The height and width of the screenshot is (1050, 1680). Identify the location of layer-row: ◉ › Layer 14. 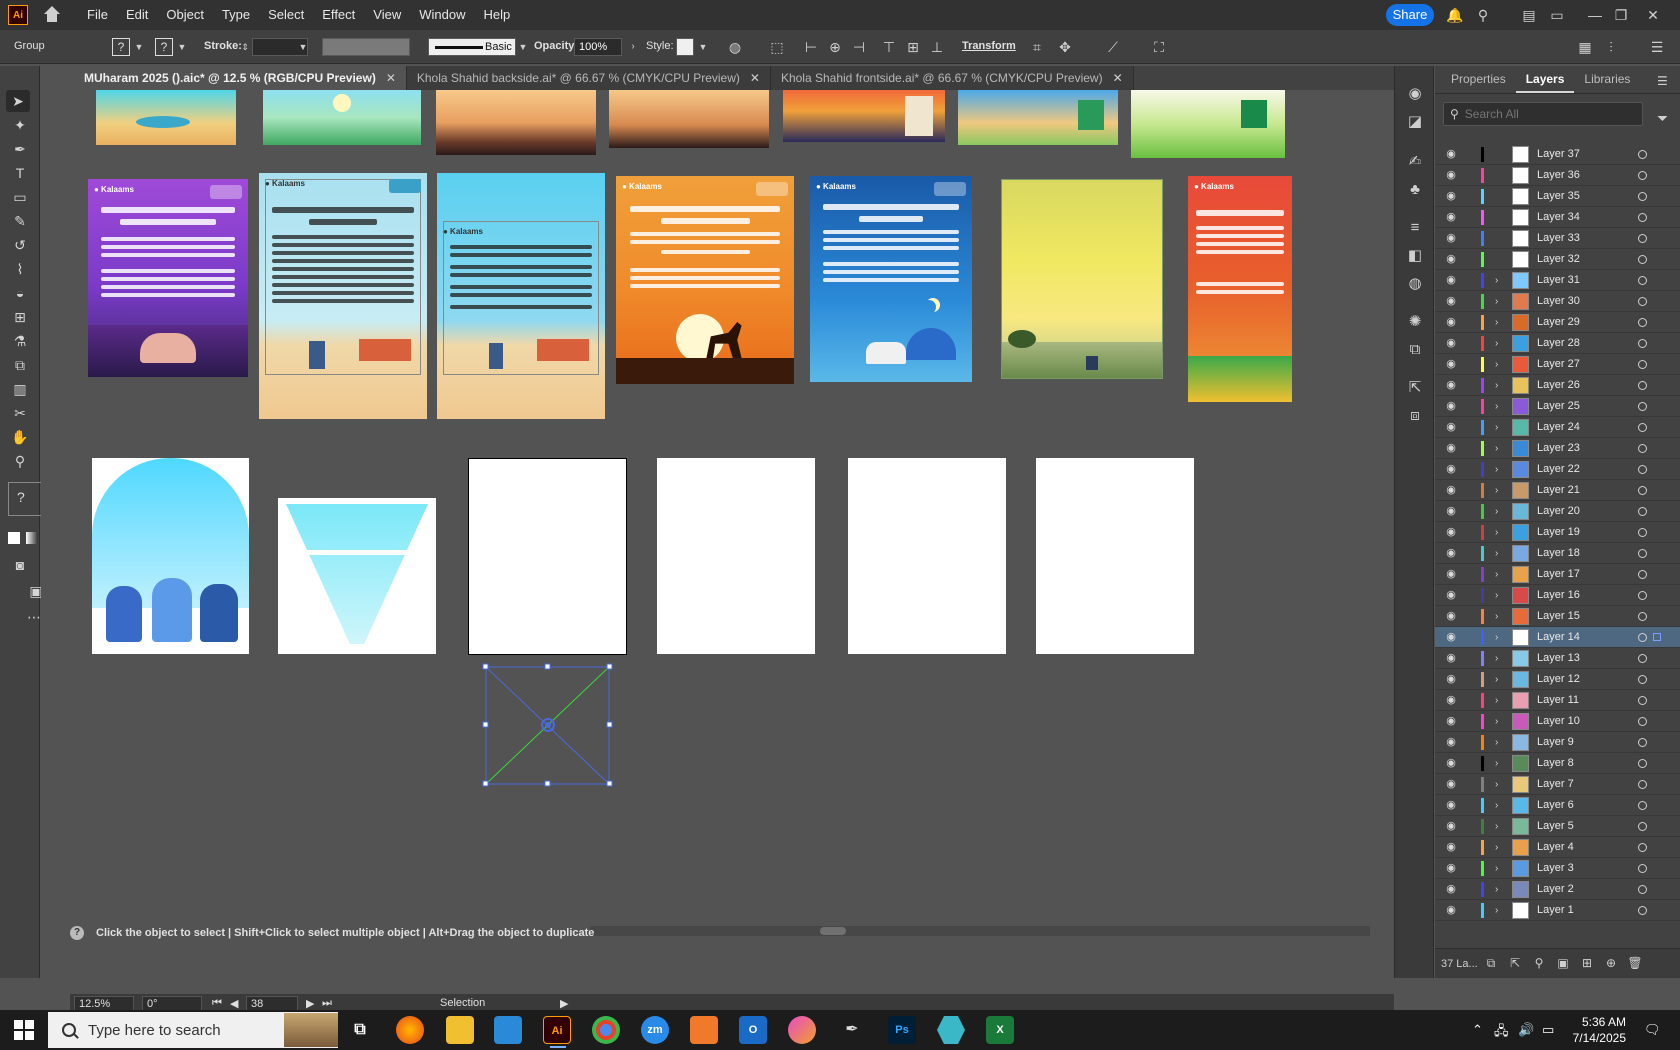
(1557, 637).